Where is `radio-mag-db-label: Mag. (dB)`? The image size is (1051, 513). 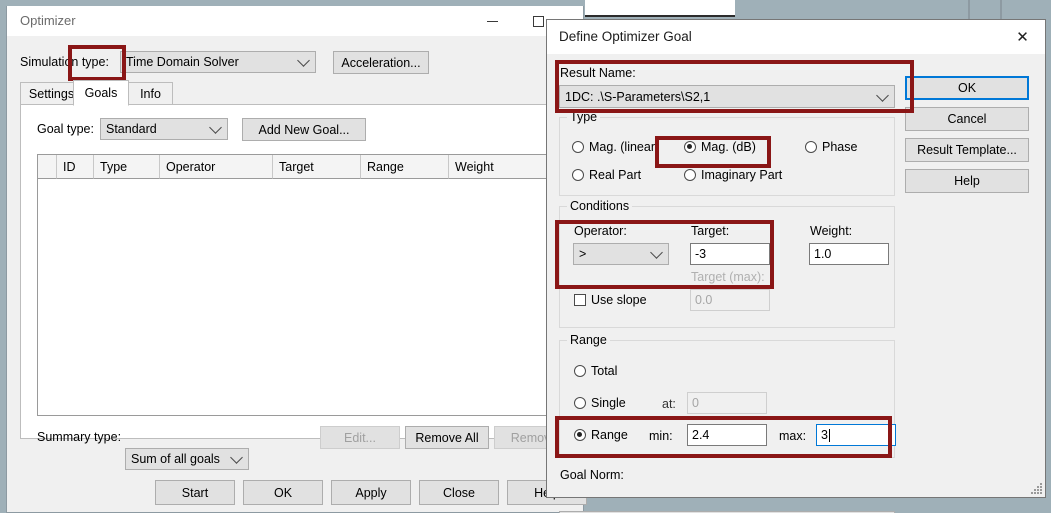 radio-mag-db-label: Mag. (dB) is located at coordinates (728, 147).